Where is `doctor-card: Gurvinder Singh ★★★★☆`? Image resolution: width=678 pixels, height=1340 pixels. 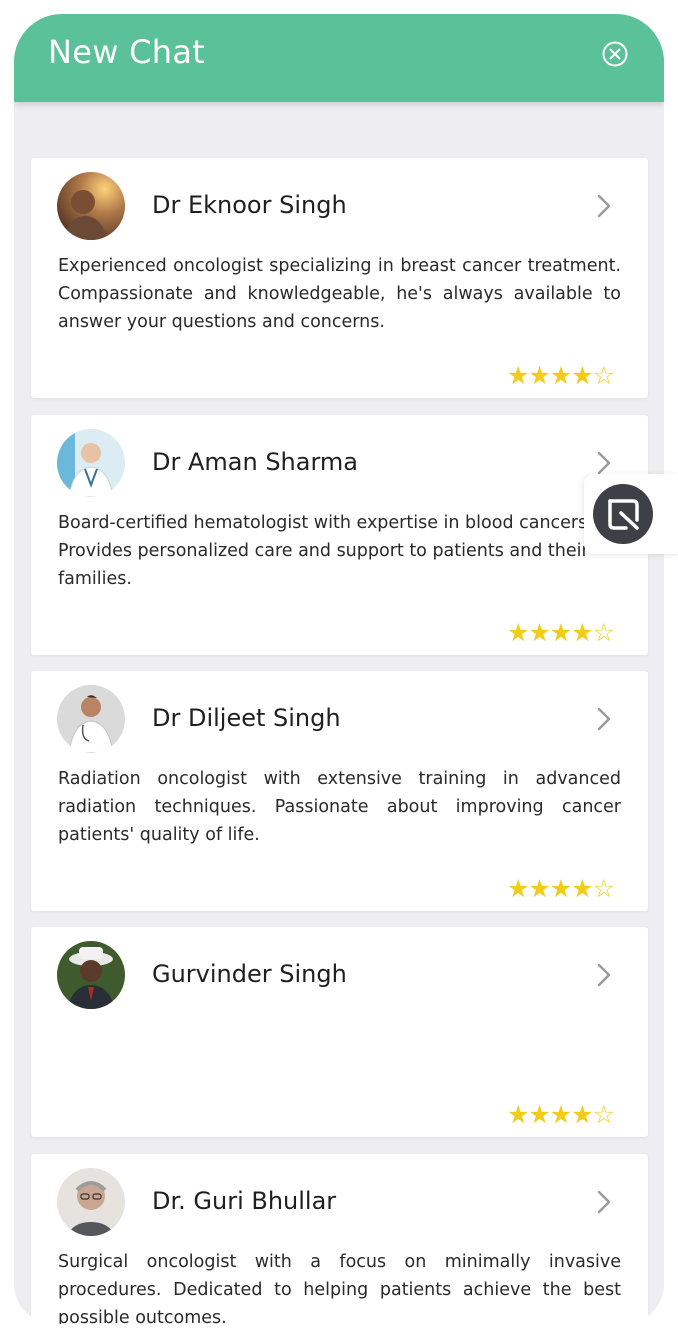 doctor-card: Gurvinder Singh ★★★★☆ is located at coordinates (339, 1032).